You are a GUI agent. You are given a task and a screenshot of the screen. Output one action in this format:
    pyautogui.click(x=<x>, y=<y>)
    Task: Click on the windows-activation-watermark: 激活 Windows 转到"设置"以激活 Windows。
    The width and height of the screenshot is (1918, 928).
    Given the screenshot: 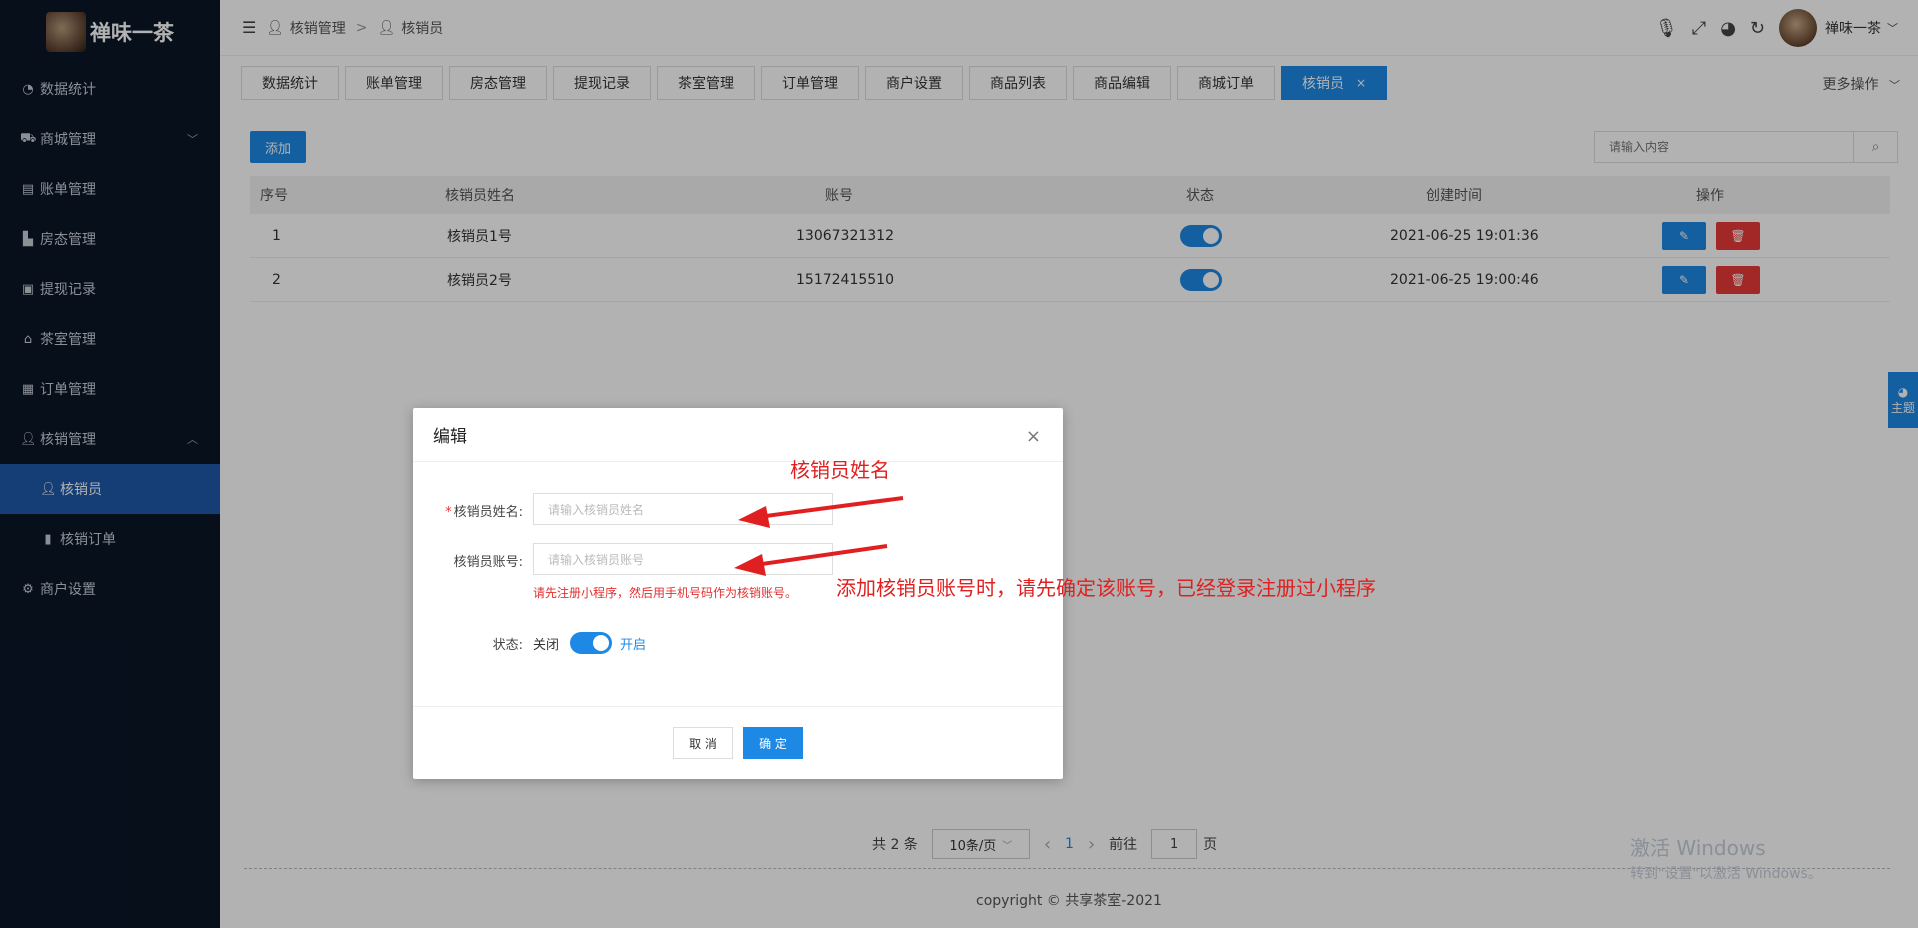 What is the action you would take?
    pyautogui.click(x=1726, y=857)
    